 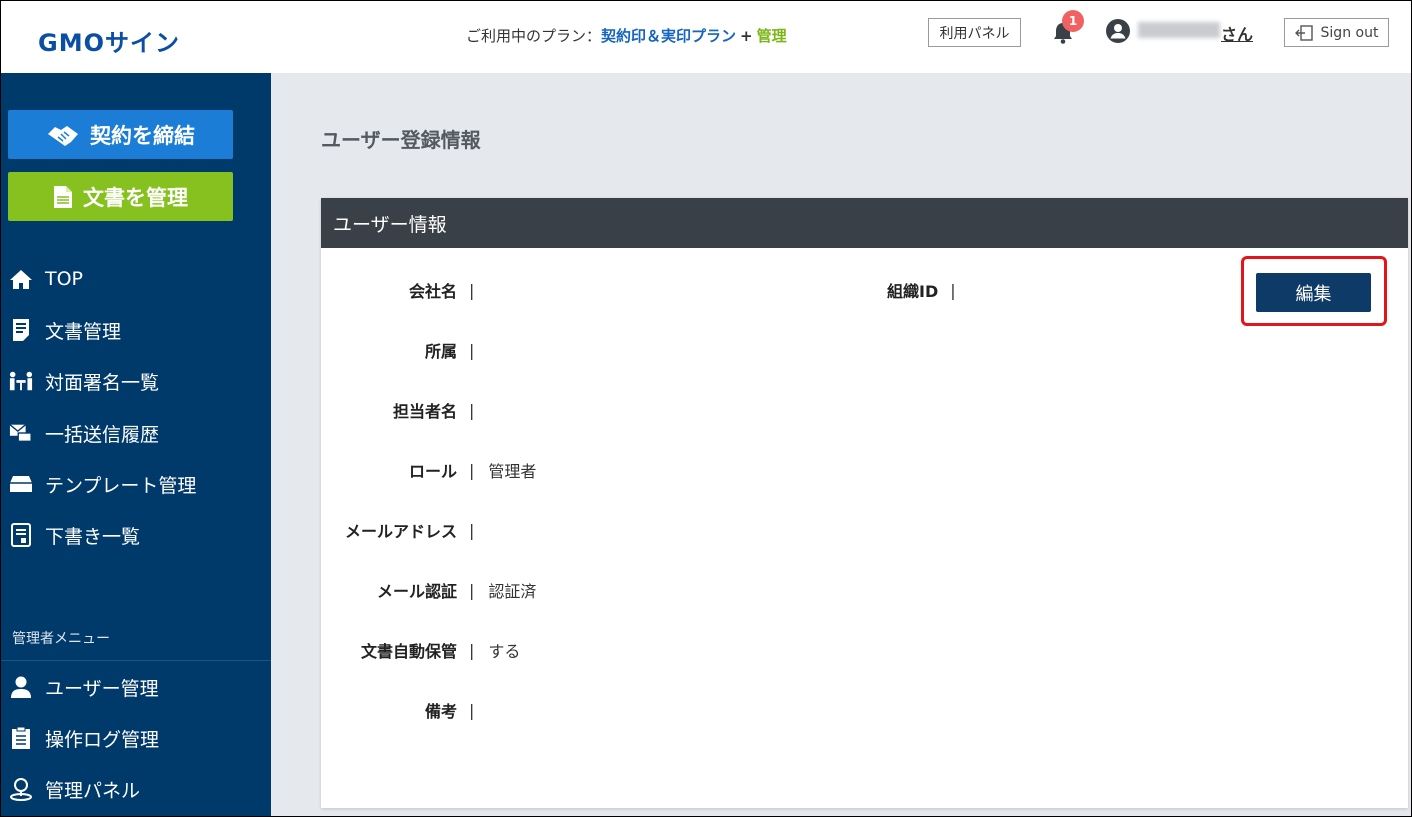 What do you see at coordinates (401, 140) in the screenshot?
I see `page-title: ユーザー登録情報` at bounding box center [401, 140].